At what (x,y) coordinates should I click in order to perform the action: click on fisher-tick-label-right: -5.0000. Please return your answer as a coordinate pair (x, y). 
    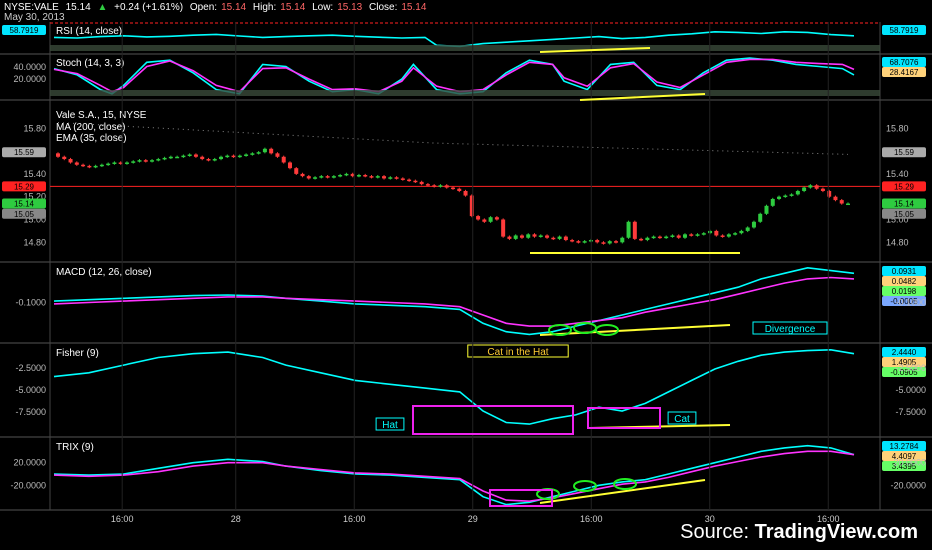
    Looking at the image, I should click on (910, 390).